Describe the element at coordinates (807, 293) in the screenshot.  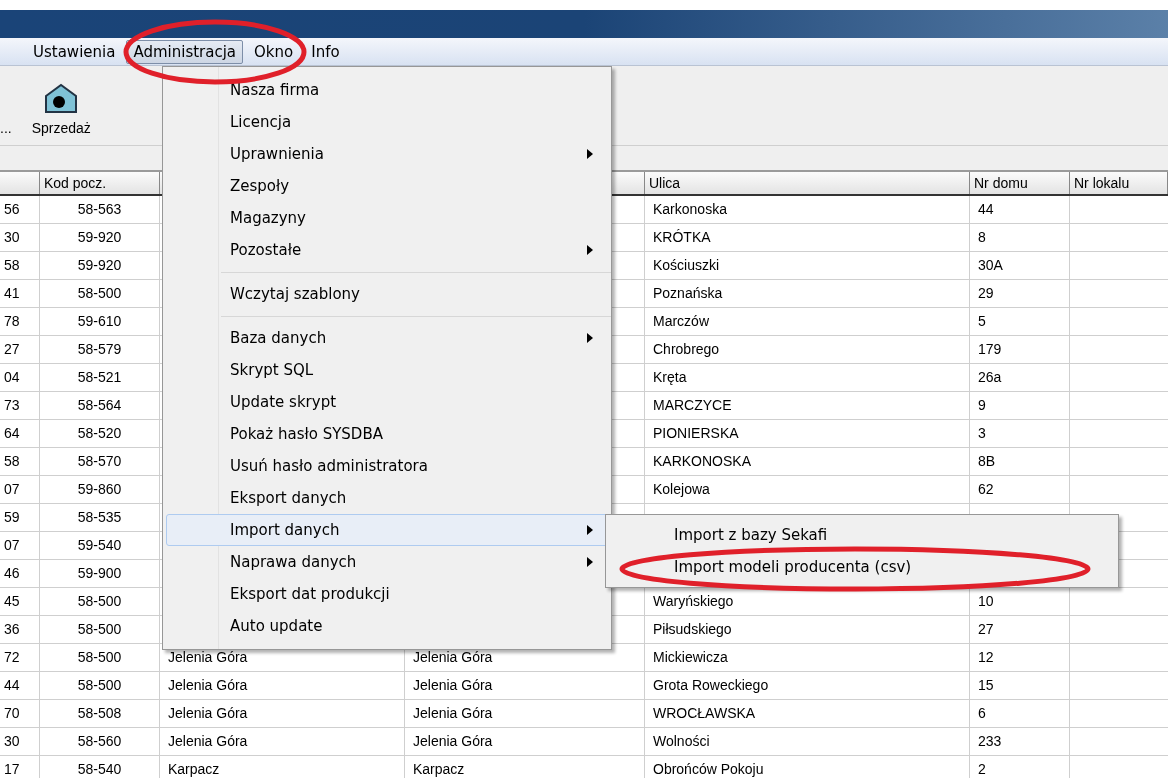
I see `table-cell: Poznańska` at that location.